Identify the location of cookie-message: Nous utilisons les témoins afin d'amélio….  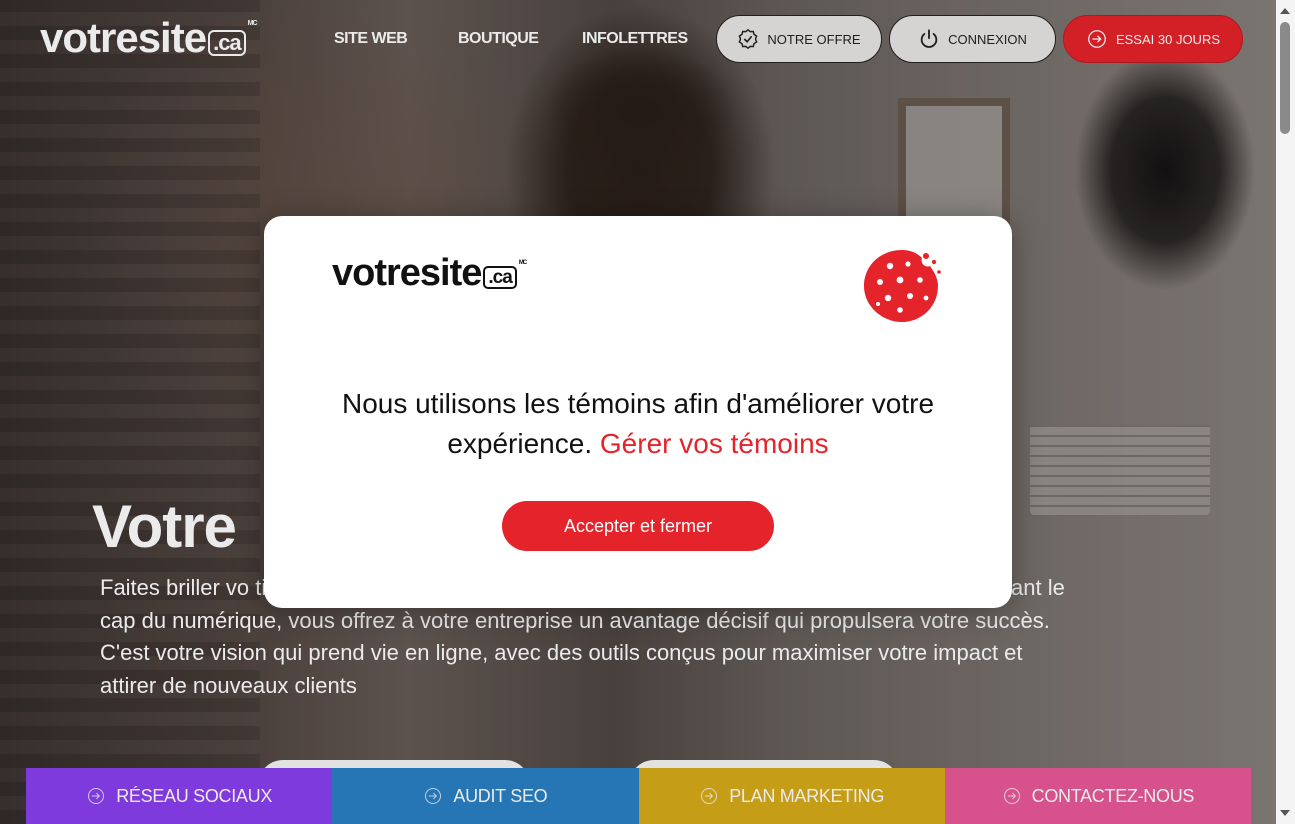
(638, 424).